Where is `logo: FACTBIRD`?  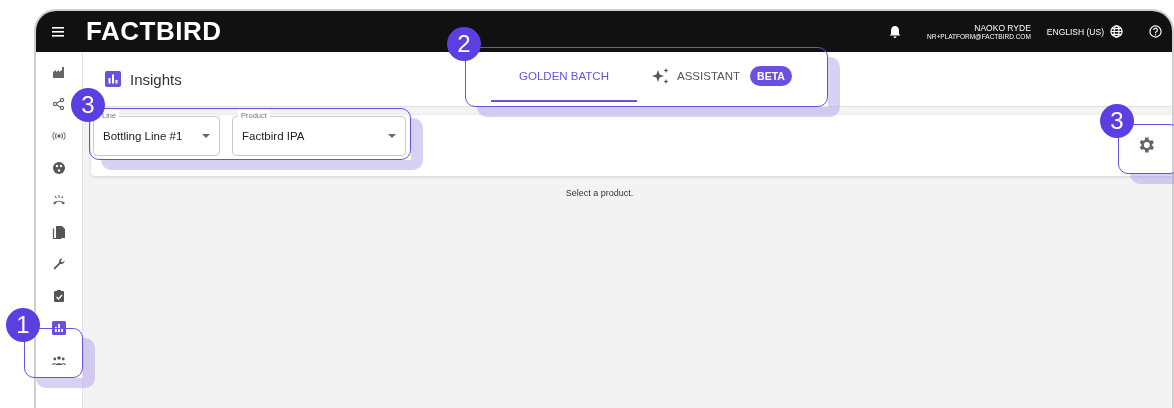 logo: FACTBIRD is located at coordinates (154, 31).